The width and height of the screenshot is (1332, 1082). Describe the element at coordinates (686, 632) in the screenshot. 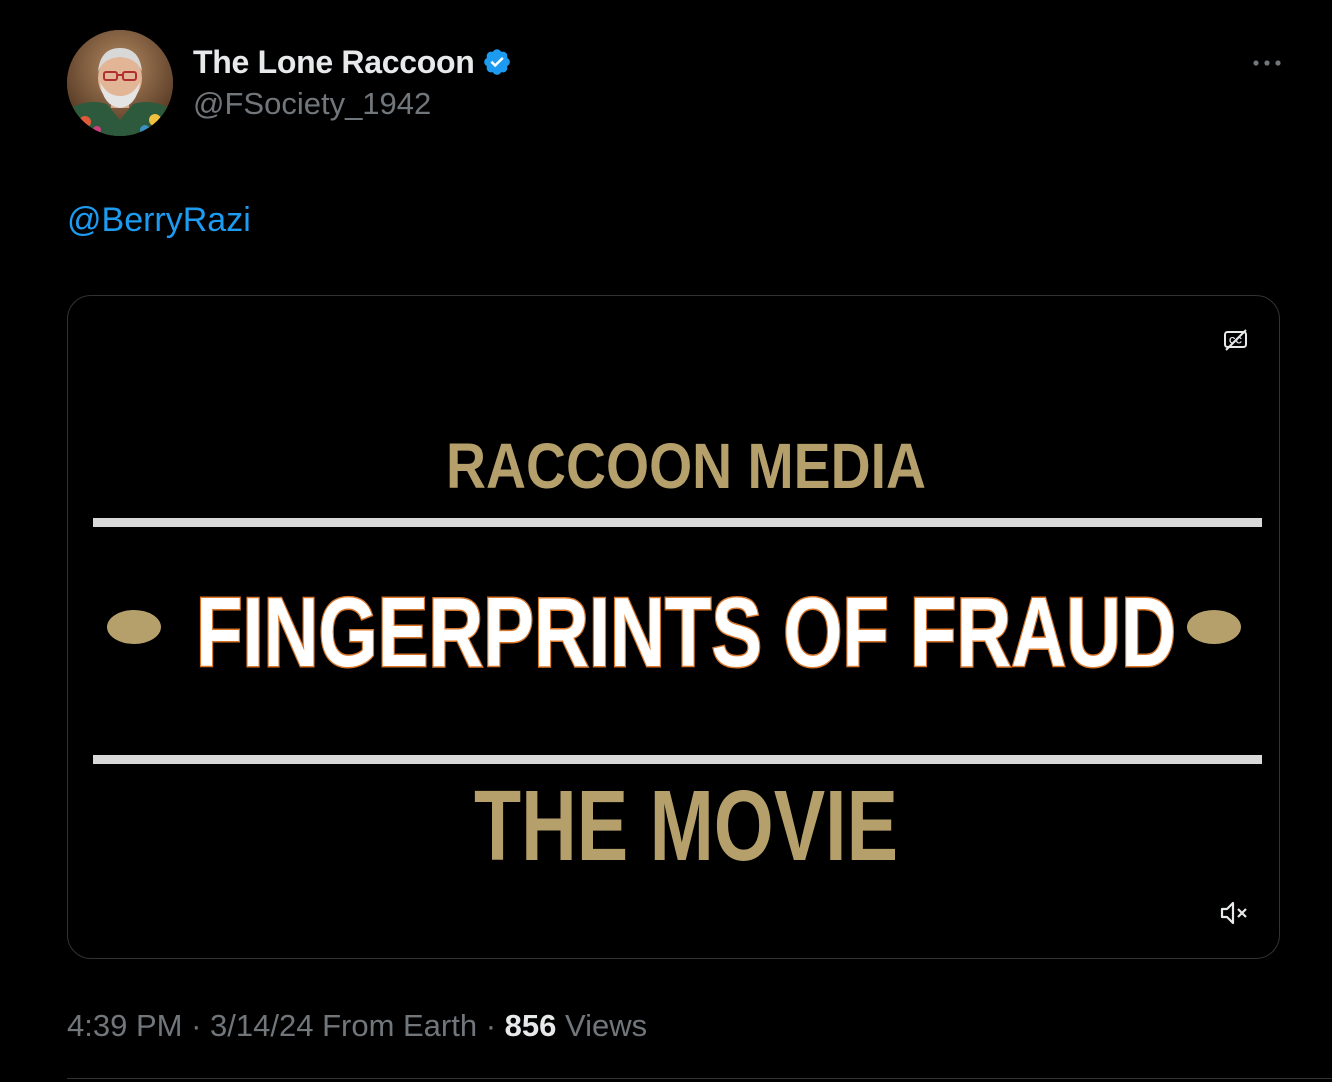

I see `poster-title: FINGERPRINTS OF FRAUD` at that location.